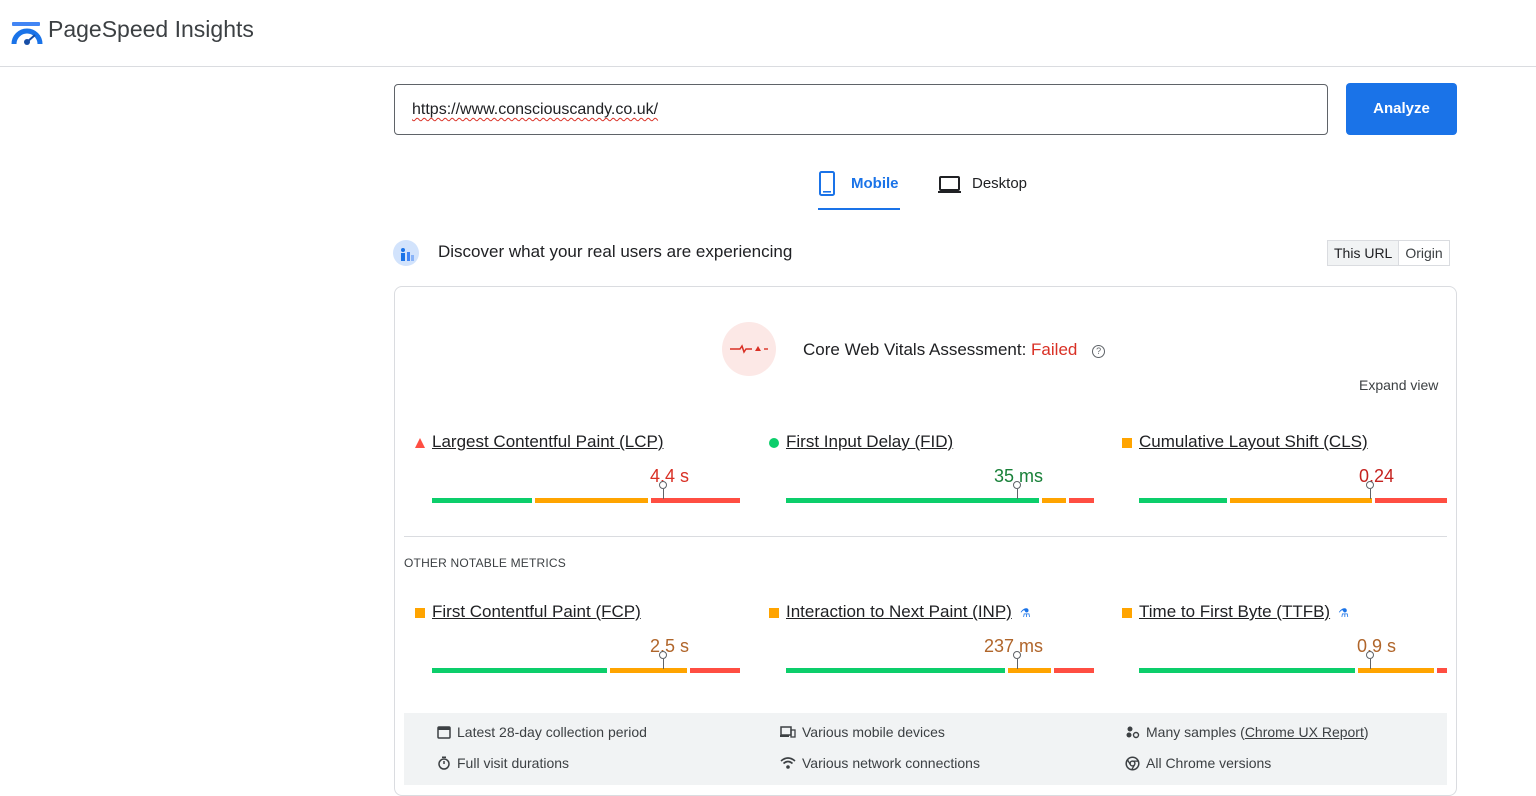 The height and width of the screenshot is (796, 1536). Describe the element at coordinates (899, 611) in the screenshot. I see `metric-inp-label: Interaction to Next Paint (INP)` at that location.